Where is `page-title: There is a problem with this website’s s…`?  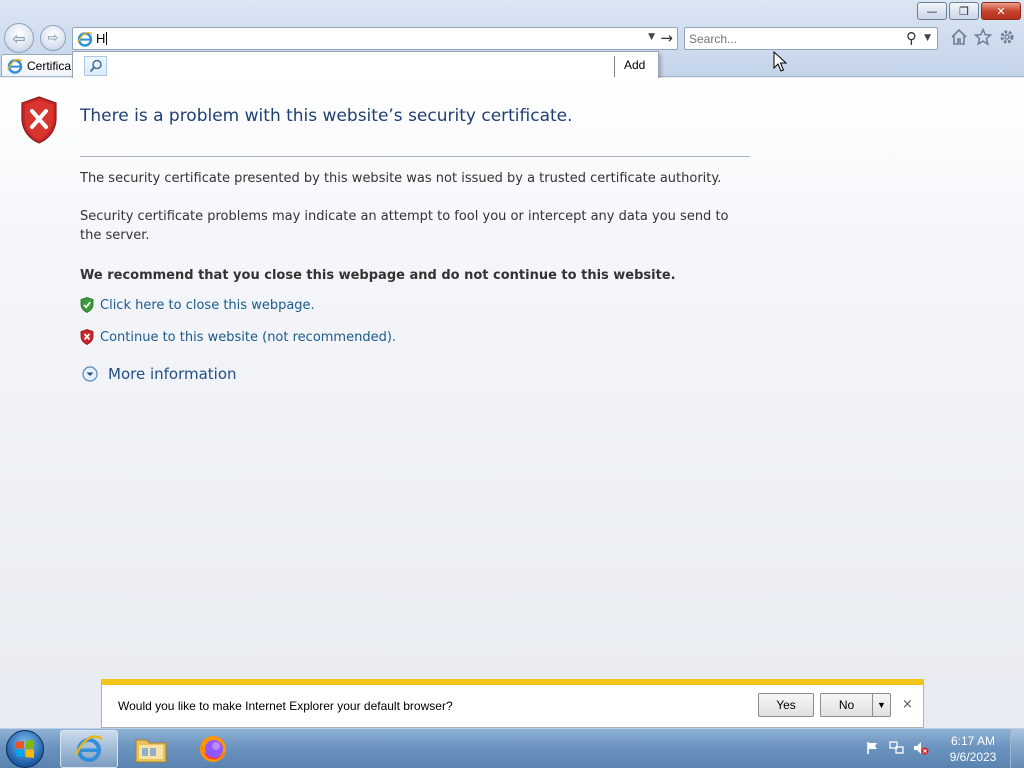 page-title: There is a problem with this website’s s… is located at coordinates (326, 116).